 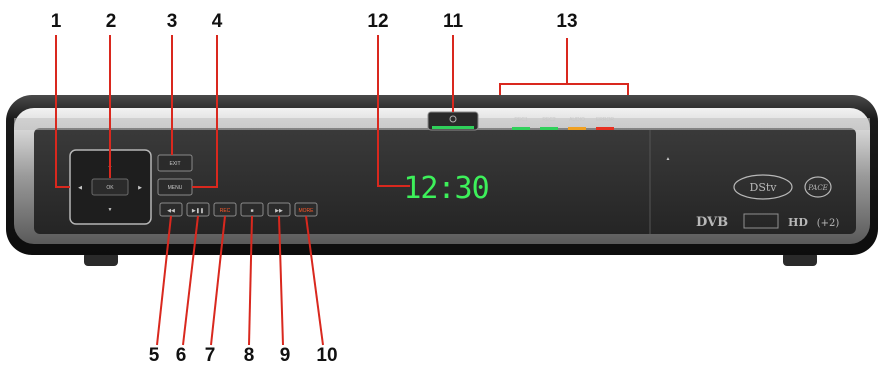 I want to click on indicator-label-3: AUDIO, so click(x=577, y=120).